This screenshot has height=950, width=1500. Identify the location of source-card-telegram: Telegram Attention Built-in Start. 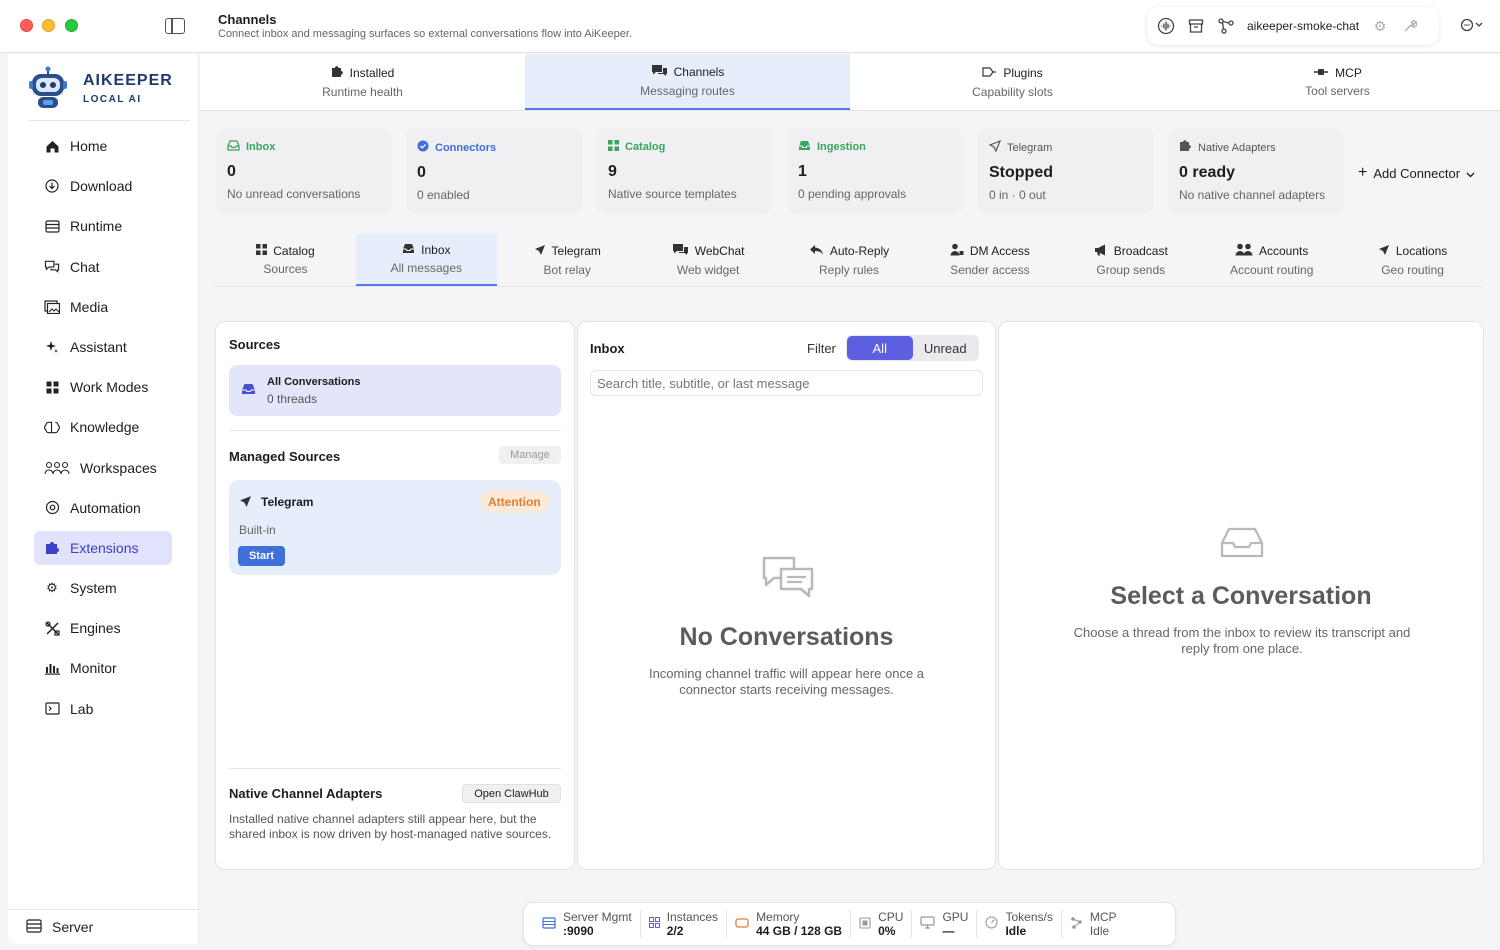
(395, 527).